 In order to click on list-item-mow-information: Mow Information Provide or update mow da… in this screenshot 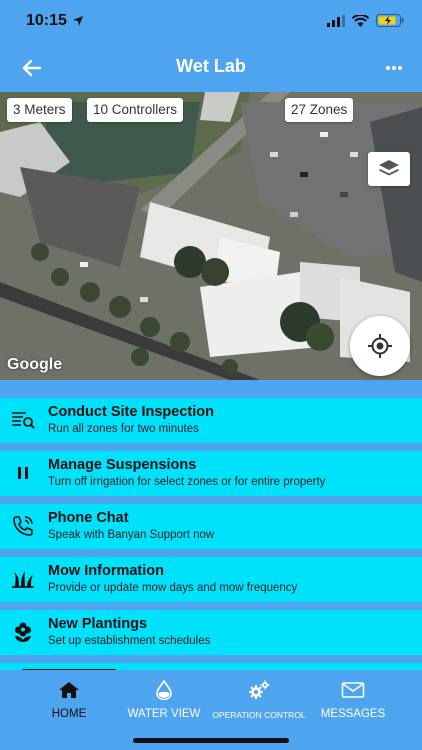, I will do `click(211, 579)`.